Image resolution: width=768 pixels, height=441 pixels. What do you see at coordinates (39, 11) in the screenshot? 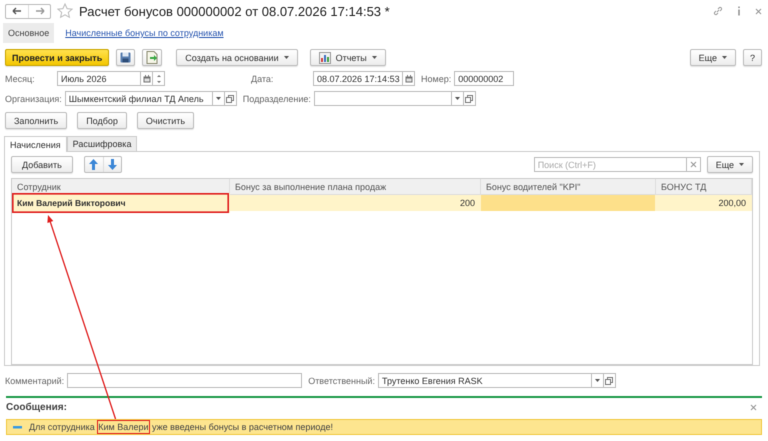
I see `forward-arrow-icon` at bounding box center [39, 11].